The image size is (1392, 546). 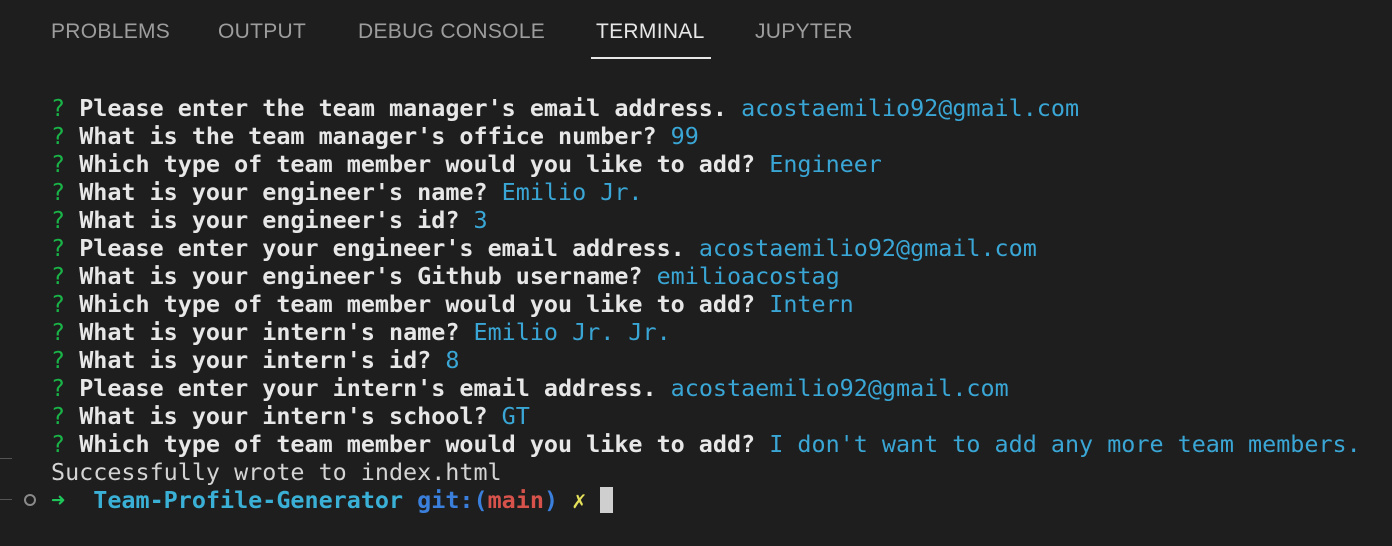 I want to click on prompt-text: What is your intern's id?, so click(x=255, y=360).